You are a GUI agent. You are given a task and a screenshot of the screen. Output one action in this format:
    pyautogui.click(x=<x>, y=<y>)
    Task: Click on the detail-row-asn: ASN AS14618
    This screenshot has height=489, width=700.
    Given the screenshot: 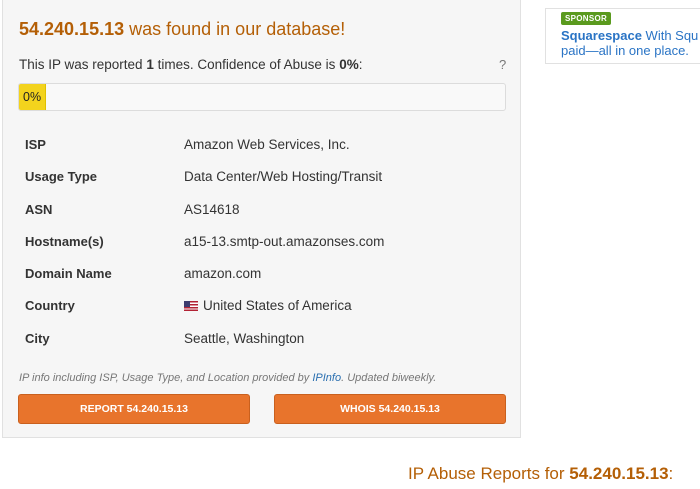 What is the action you would take?
    pyautogui.click(x=265, y=209)
    